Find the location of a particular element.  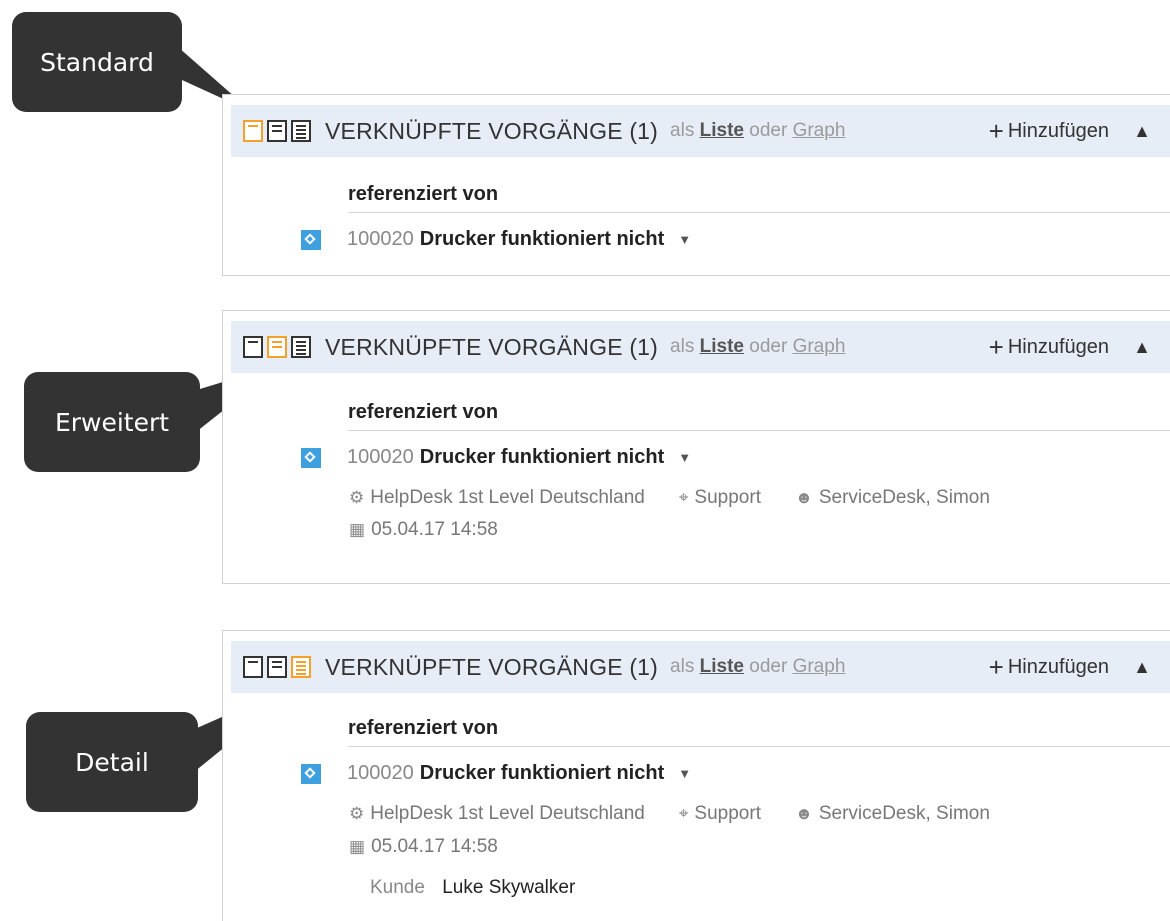

callout-label-erweitert: Erweitert is located at coordinates (112, 422).